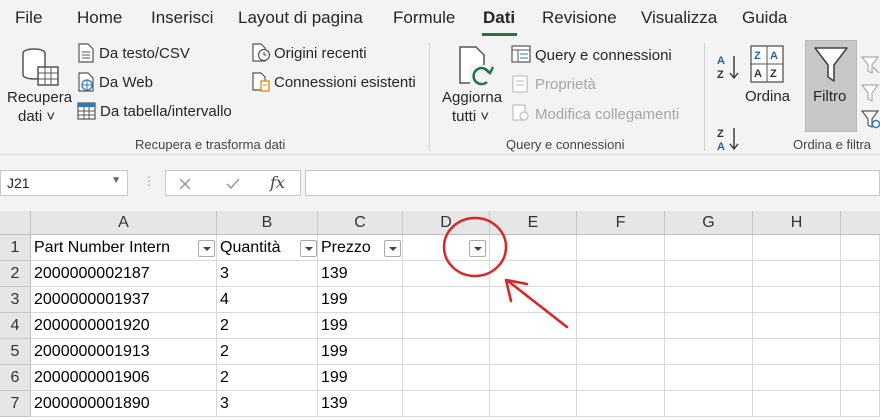 Image resolution: width=880 pixels, height=420 pixels. I want to click on cell-h7, so click(797, 404).